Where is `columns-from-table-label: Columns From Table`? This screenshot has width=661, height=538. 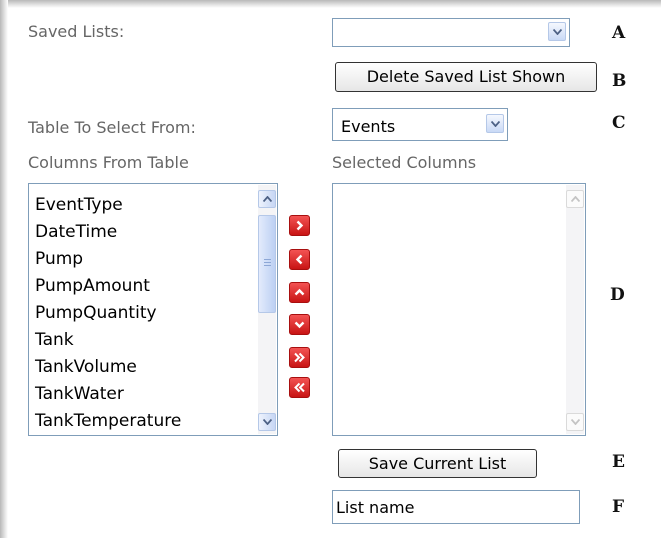
columns-from-table-label: Columns From Table is located at coordinates (108, 162).